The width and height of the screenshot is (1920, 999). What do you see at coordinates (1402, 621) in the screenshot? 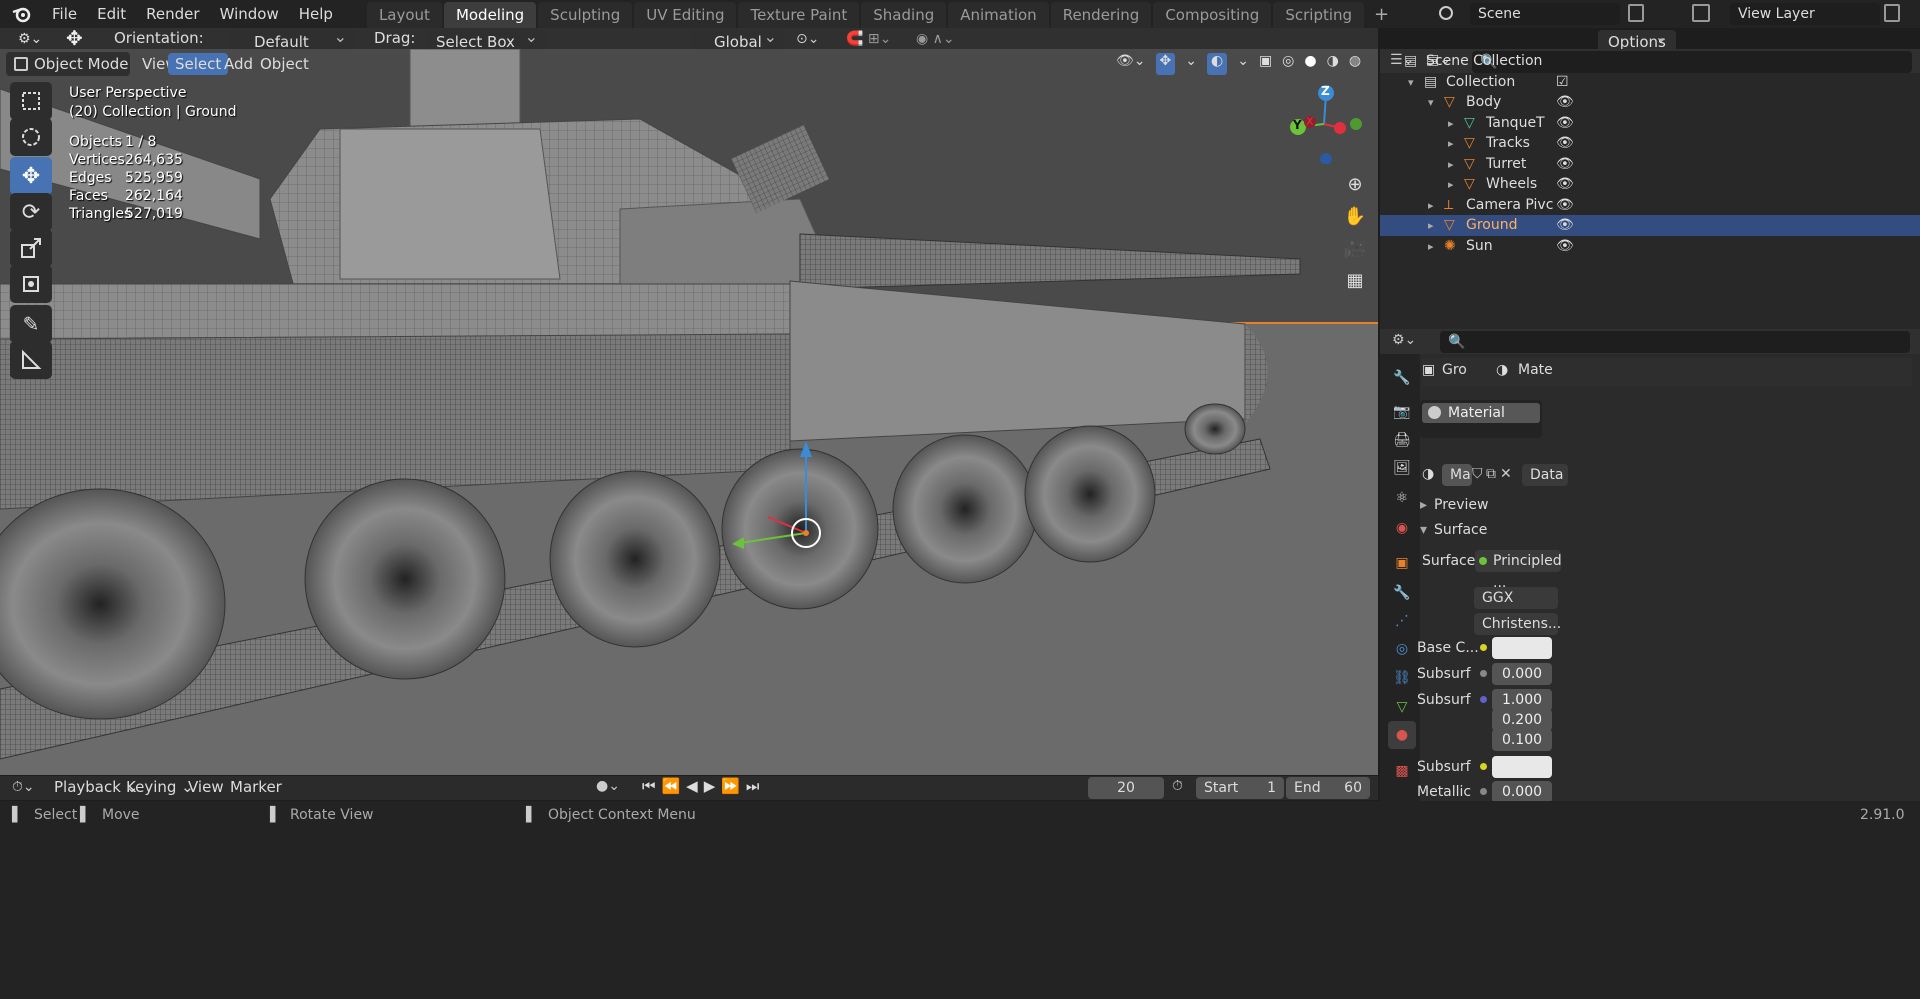
I see `particles-tab-icon: ⋰` at bounding box center [1402, 621].